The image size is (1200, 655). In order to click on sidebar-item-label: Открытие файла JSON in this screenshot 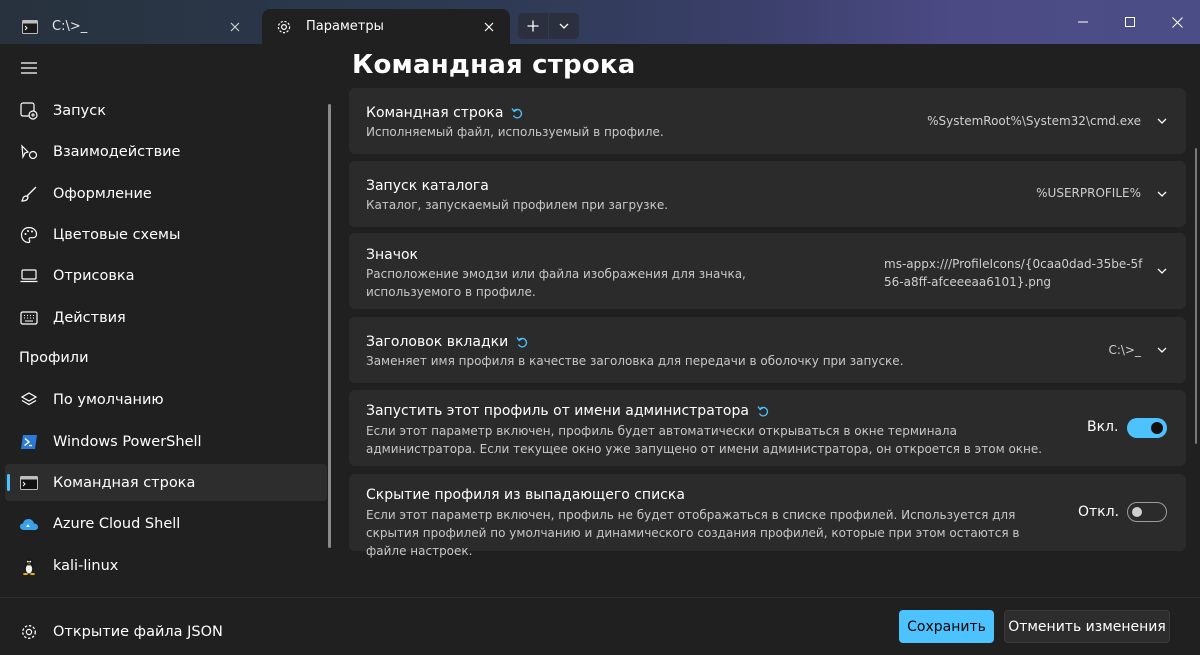, I will do `click(138, 631)`.